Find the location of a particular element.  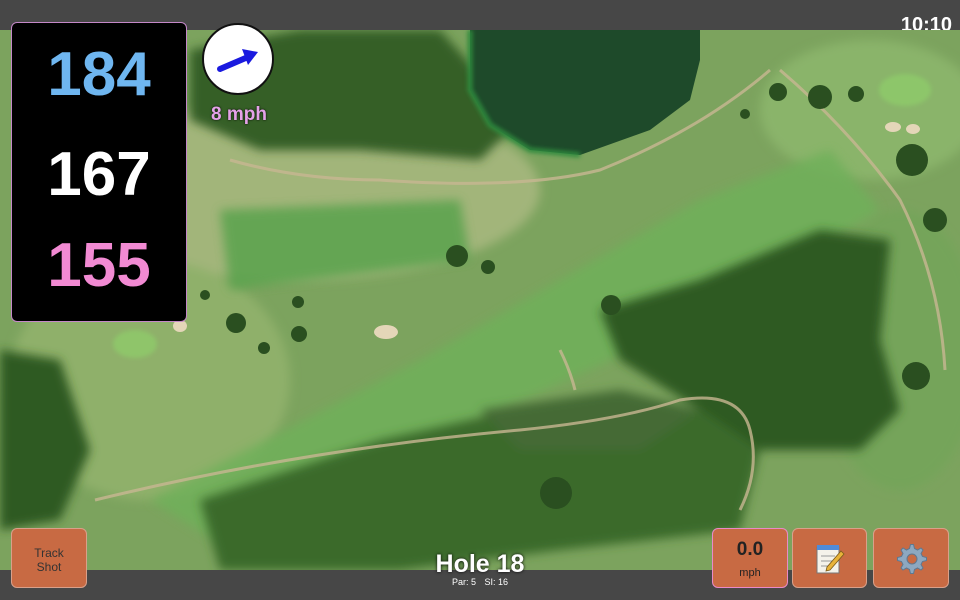

wind-direction-indicator is located at coordinates (238, 59).